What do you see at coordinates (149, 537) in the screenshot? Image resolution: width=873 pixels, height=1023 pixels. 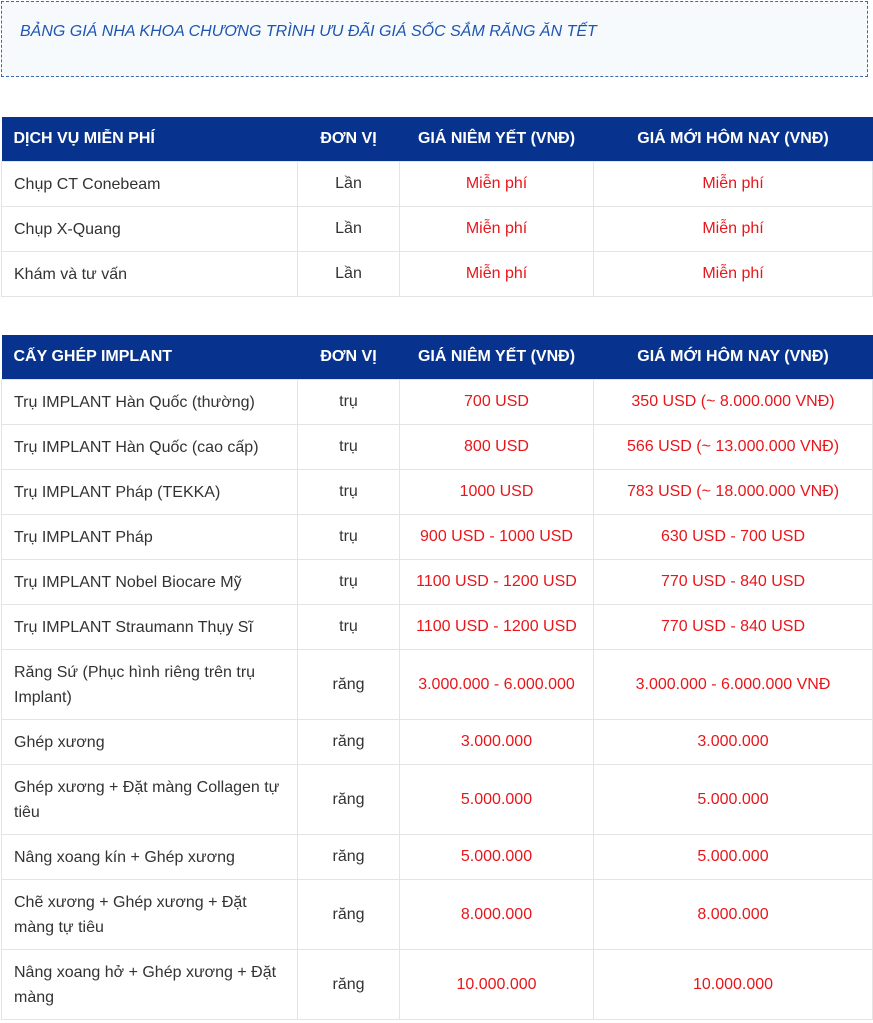 I see `service-name: Trụ IMPLANT Pháp` at bounding box center [149, 537].